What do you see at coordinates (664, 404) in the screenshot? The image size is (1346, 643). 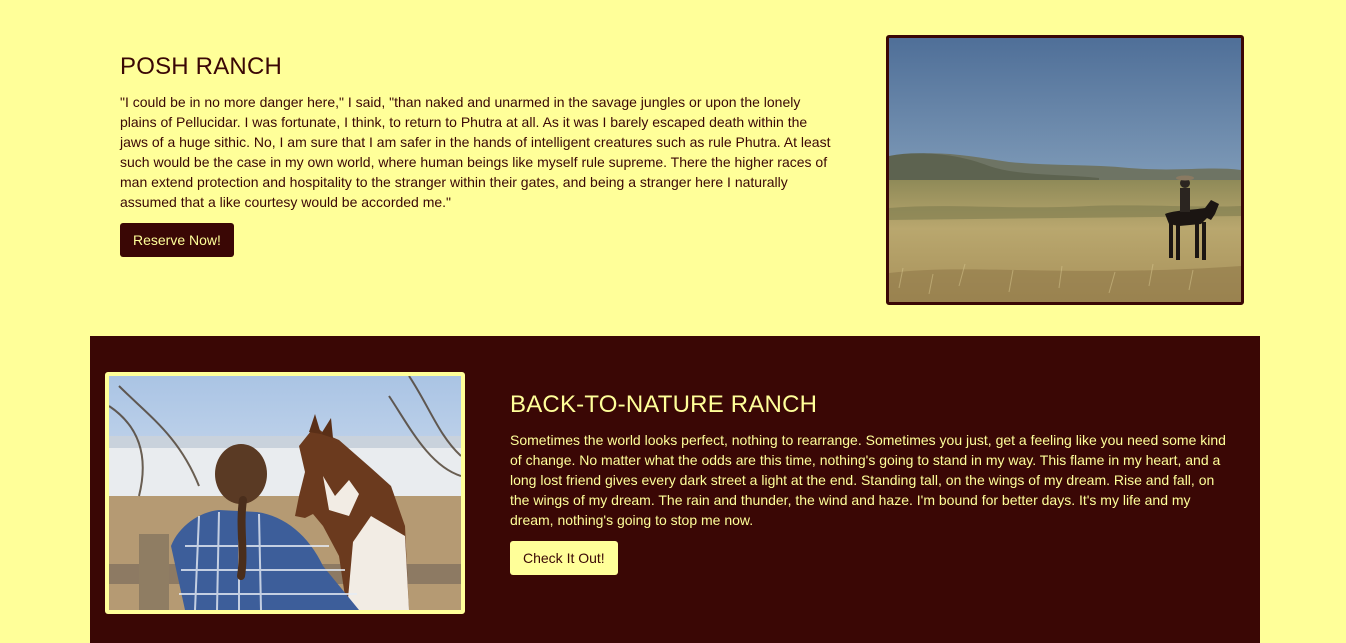 I see `back-to-nature-title: BACK-TO-NATURE RANCH` at bounding box center [664, 404].